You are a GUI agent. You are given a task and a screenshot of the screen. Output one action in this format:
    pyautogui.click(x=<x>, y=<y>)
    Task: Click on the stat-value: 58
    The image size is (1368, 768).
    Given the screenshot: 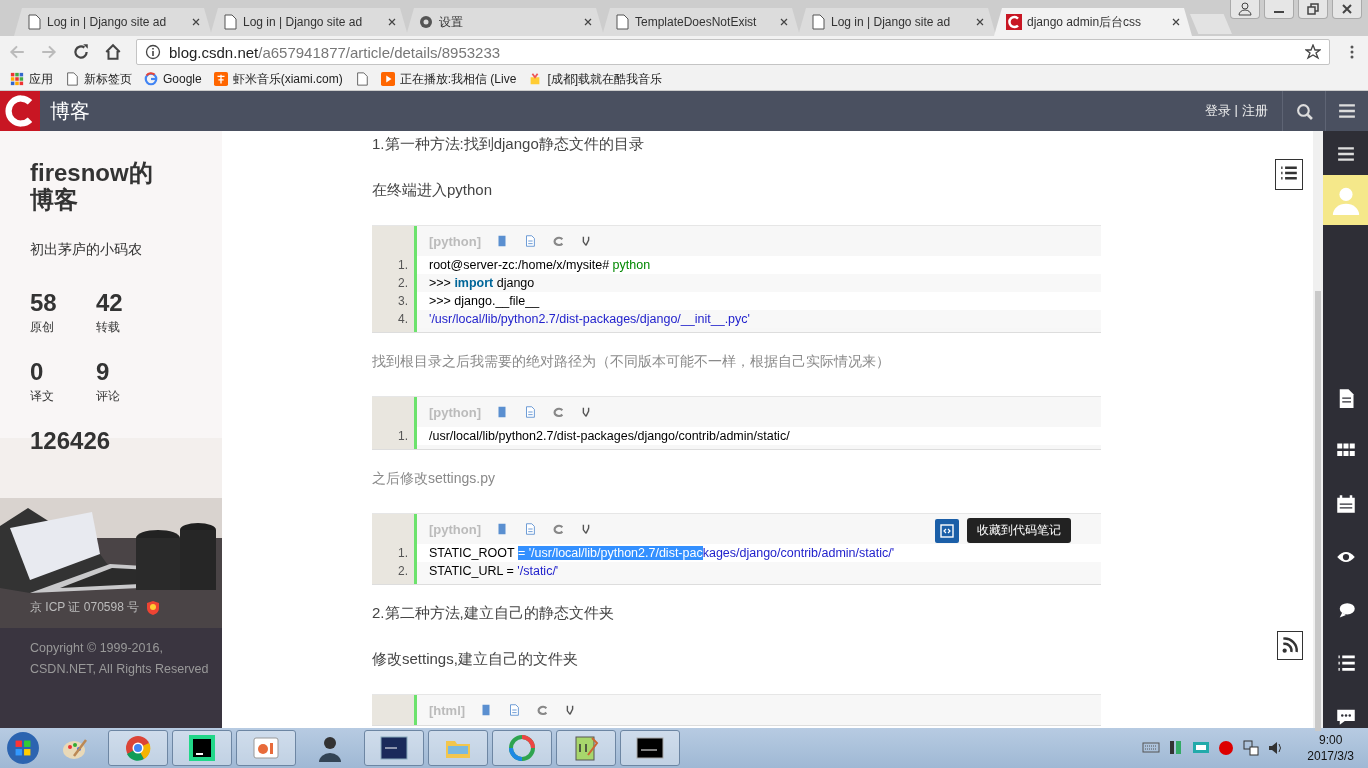 What is the action you would take?
    pyautogui.click(x=43, y=303)
    